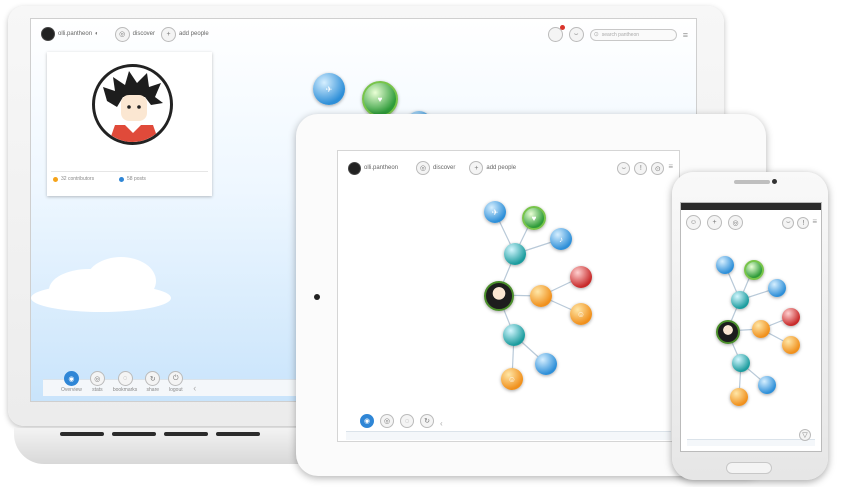 The width and height of the screenshot is (842, 487). Describe the element at coordinates (48, 34) in the screenshot. I see `user-avatar-icon` at that location.